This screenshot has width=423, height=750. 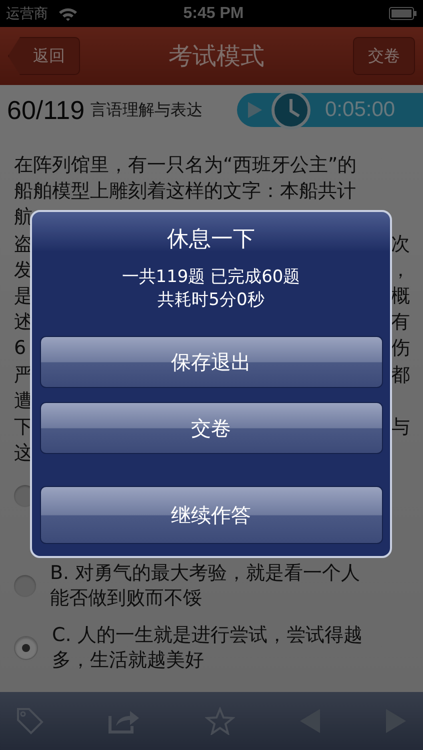 I want to click on question-text: ，, so click(x=400, y=270).